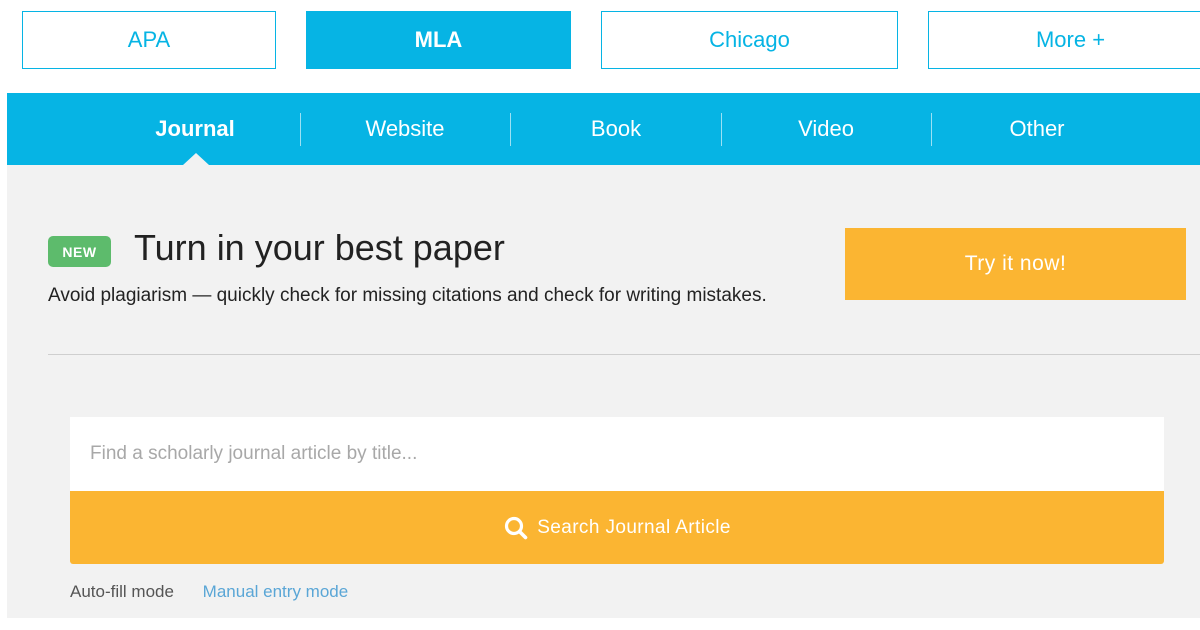 The height and width of the screenshot is (630, 1200). I want to click on entry-mode-row: Auto-fill mode Manual entry mode, so click(209, 592).